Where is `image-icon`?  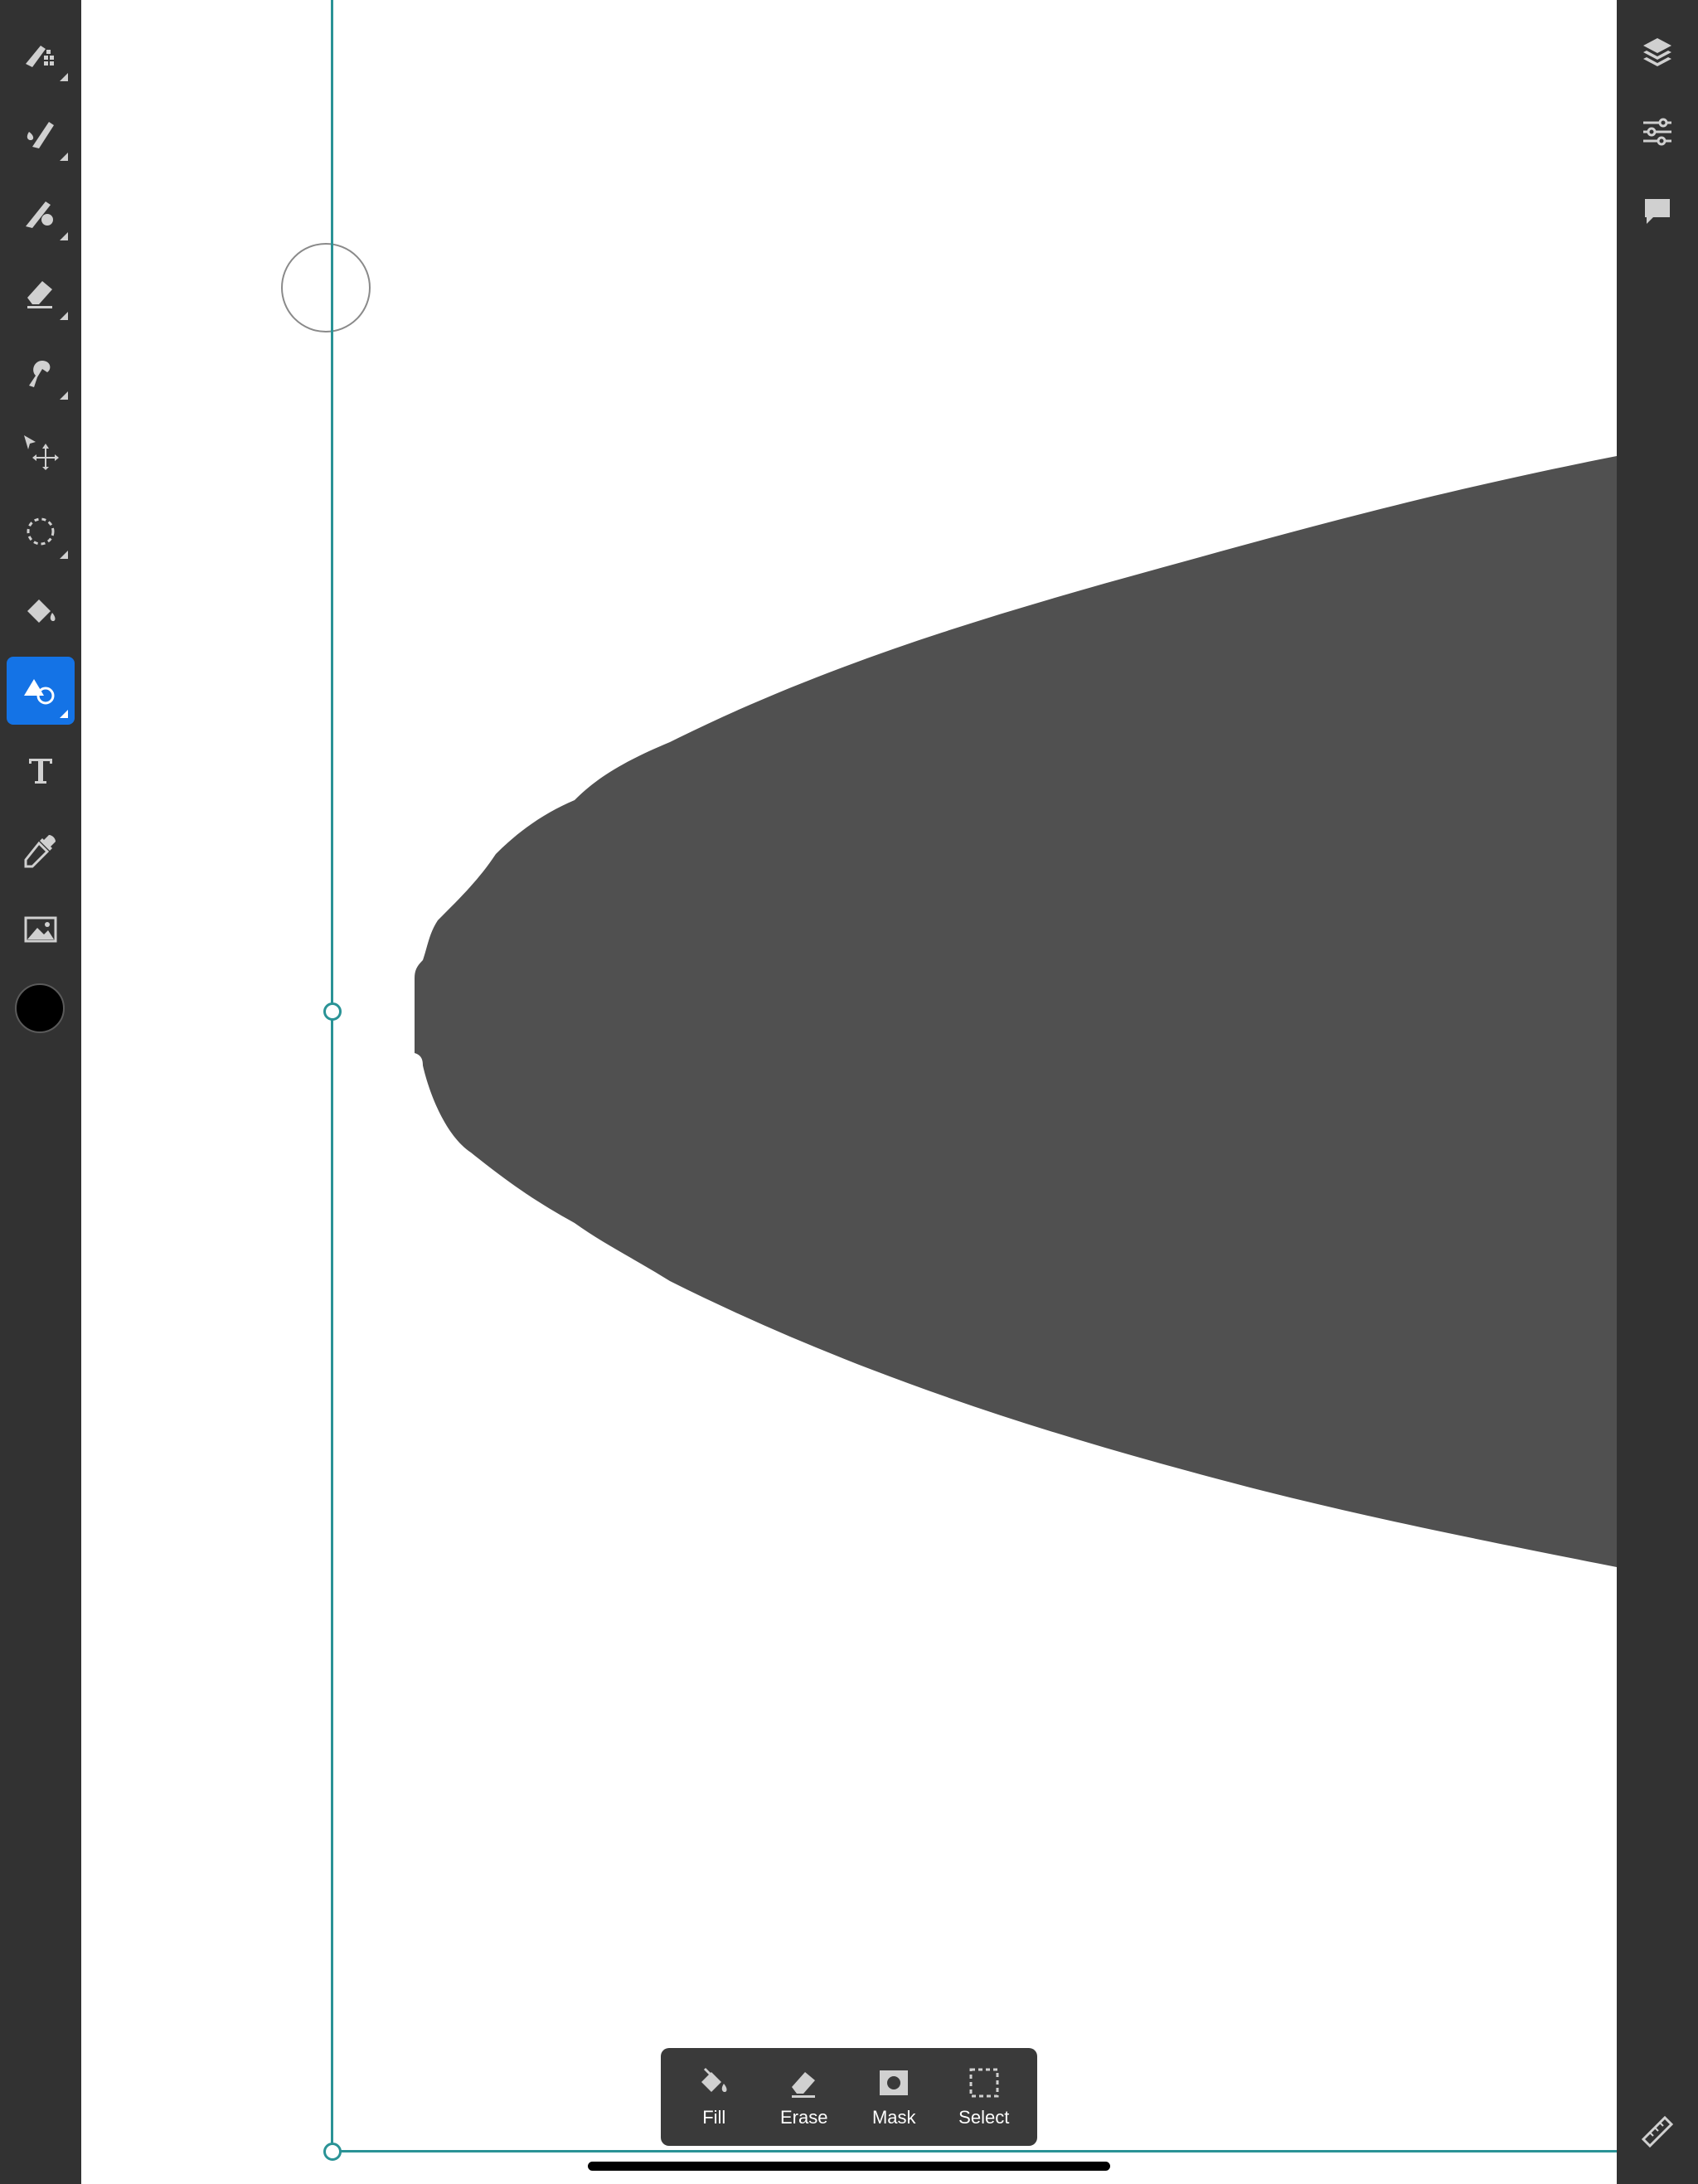 image-icon is located at coordinates (40, 929).